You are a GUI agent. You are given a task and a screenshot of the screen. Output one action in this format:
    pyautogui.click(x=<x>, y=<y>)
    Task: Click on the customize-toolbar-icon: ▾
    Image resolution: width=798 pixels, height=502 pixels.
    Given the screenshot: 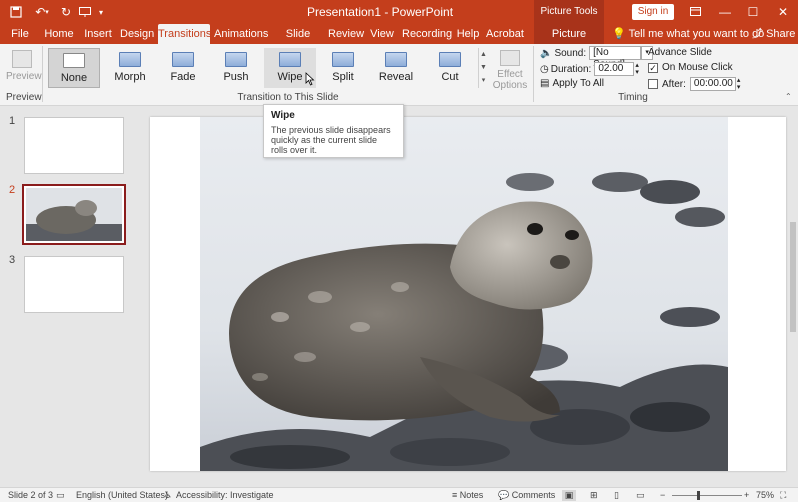 What is the action you would take?
    pyautogui.click(x=101, y=12)
    